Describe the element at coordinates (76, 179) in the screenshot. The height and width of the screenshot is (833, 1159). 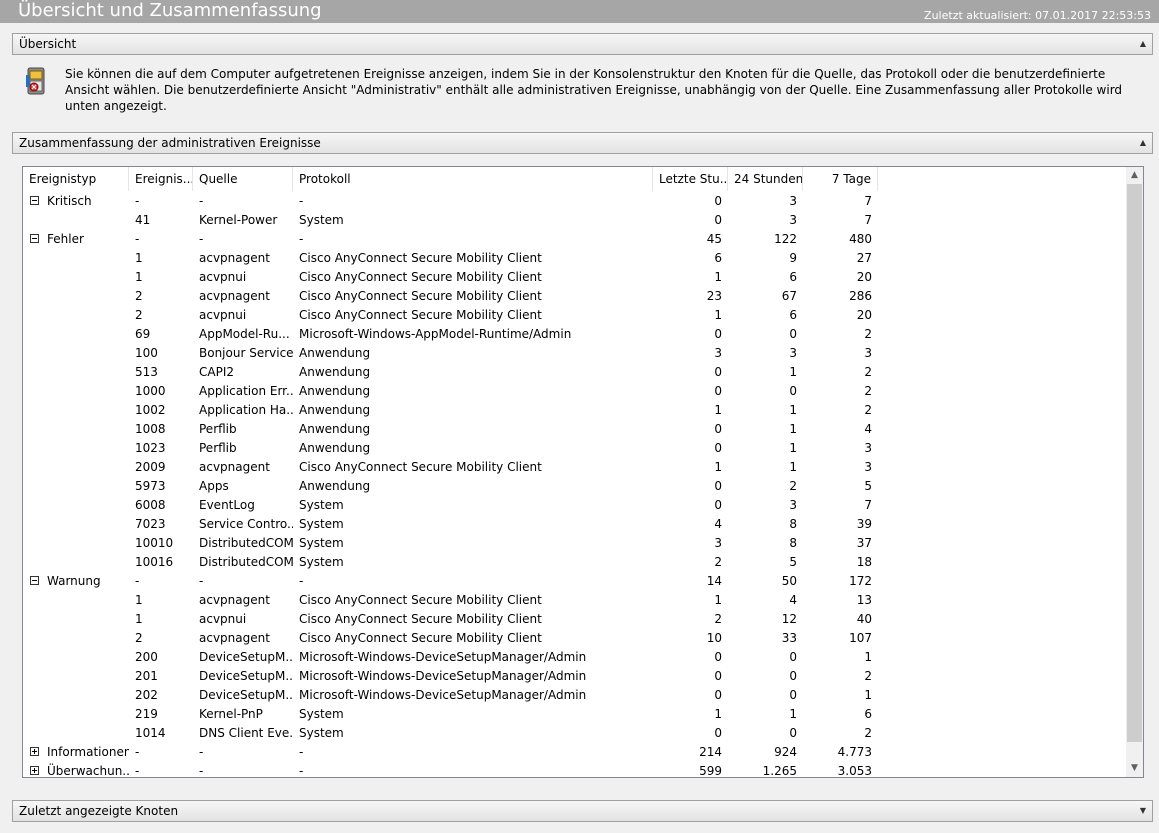
I see `column-header-event-type: Ereignistyp` at that location.